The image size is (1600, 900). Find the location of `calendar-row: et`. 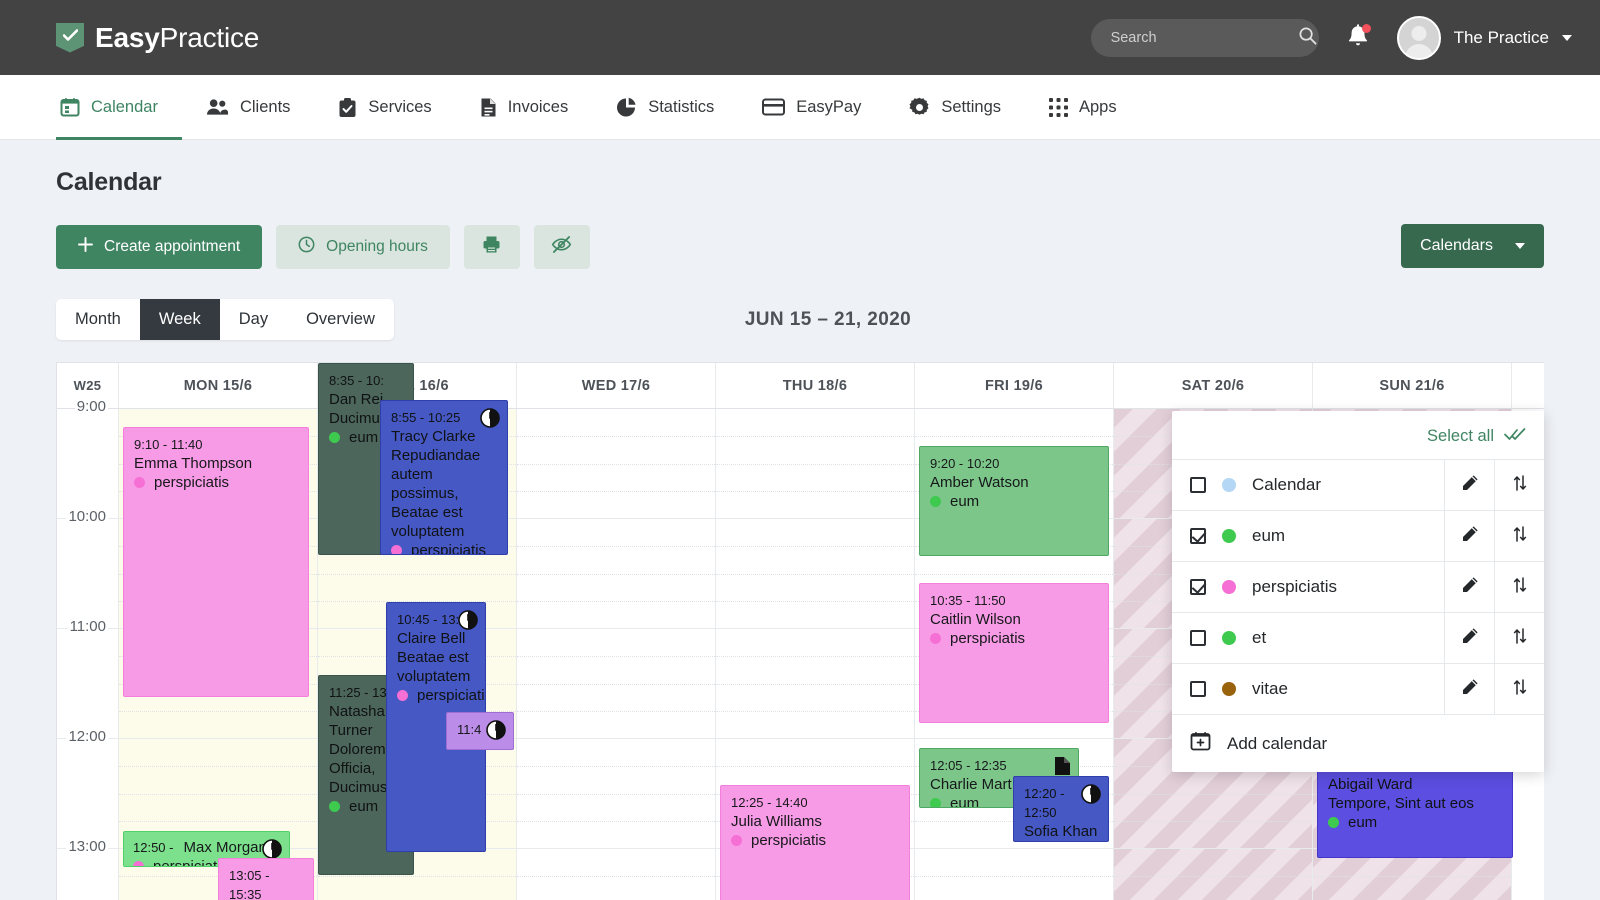

calendar-row: et is located at coordinates (1358, 637).